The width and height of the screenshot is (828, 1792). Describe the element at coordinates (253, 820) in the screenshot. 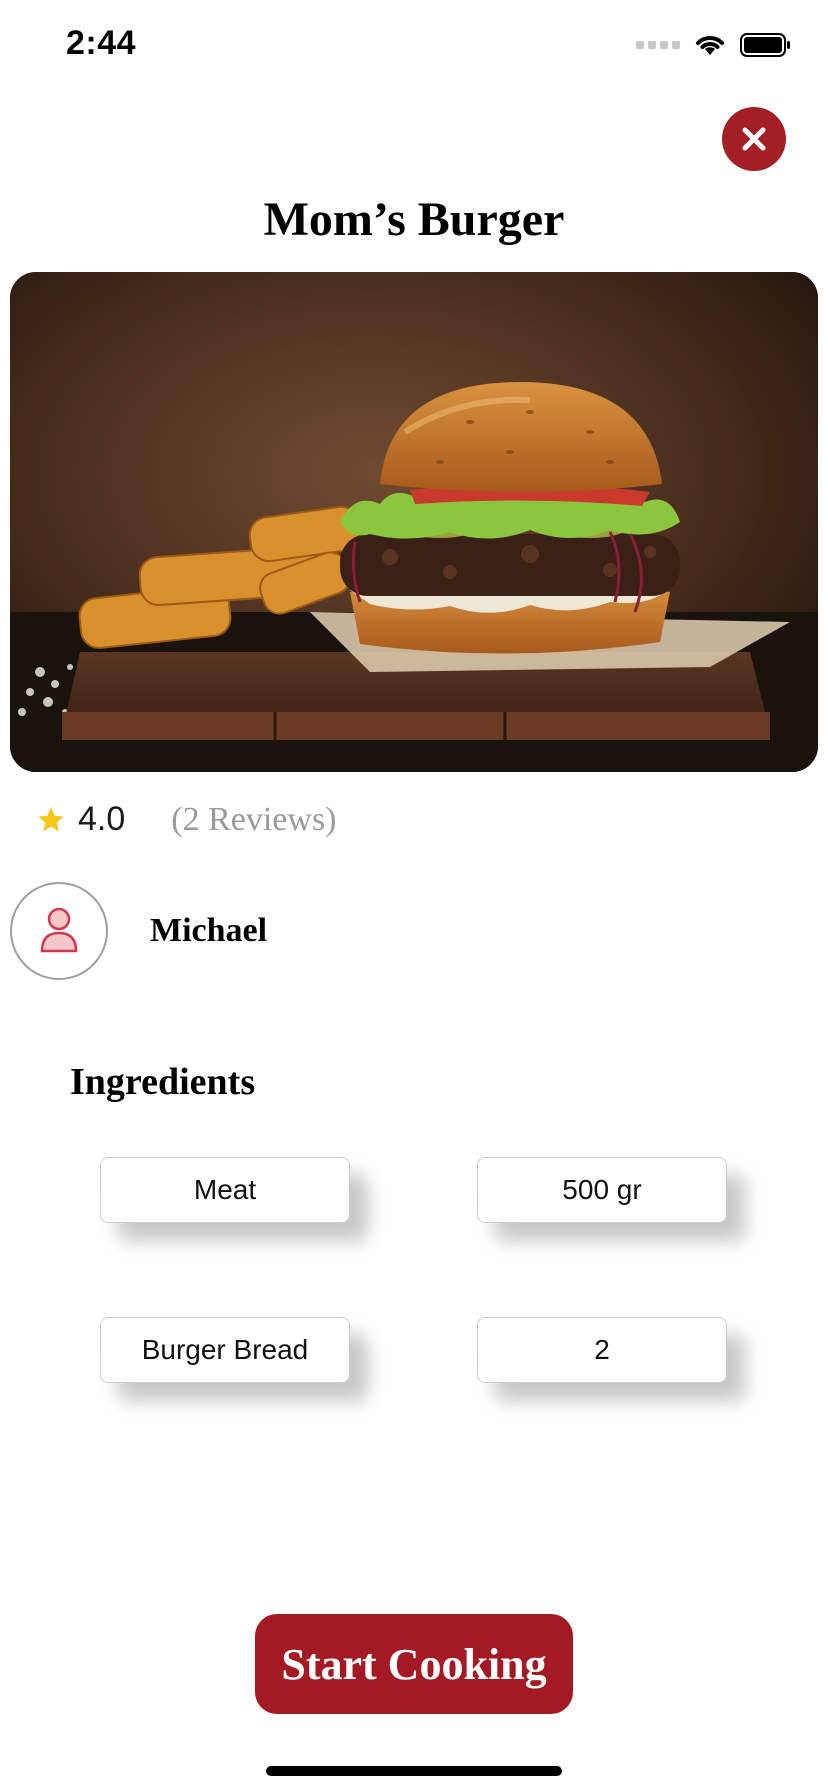

I see `reviews-link: (2 Reviews)` at that location.